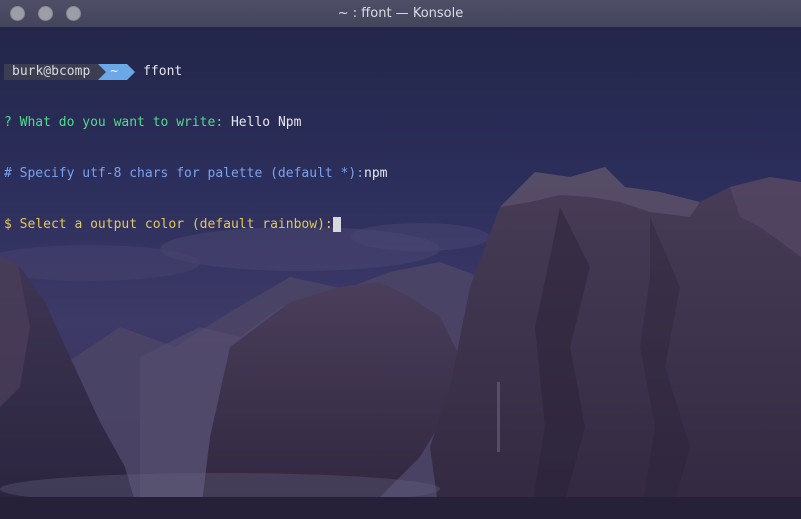 This screenshot has width=801, height=519. What do you see at coordinates (51, 71) in the screenshot?
I see `prompt-user-host: burk@bcomp` at bounding box center [51, 71].